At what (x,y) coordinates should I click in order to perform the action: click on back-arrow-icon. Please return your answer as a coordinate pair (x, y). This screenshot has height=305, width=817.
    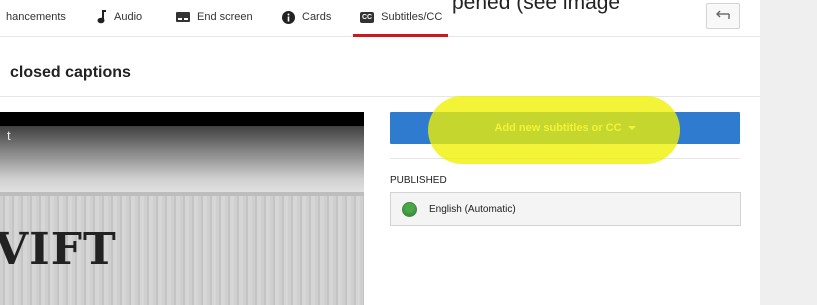
    Looking at the image, I should click on (723, 16).